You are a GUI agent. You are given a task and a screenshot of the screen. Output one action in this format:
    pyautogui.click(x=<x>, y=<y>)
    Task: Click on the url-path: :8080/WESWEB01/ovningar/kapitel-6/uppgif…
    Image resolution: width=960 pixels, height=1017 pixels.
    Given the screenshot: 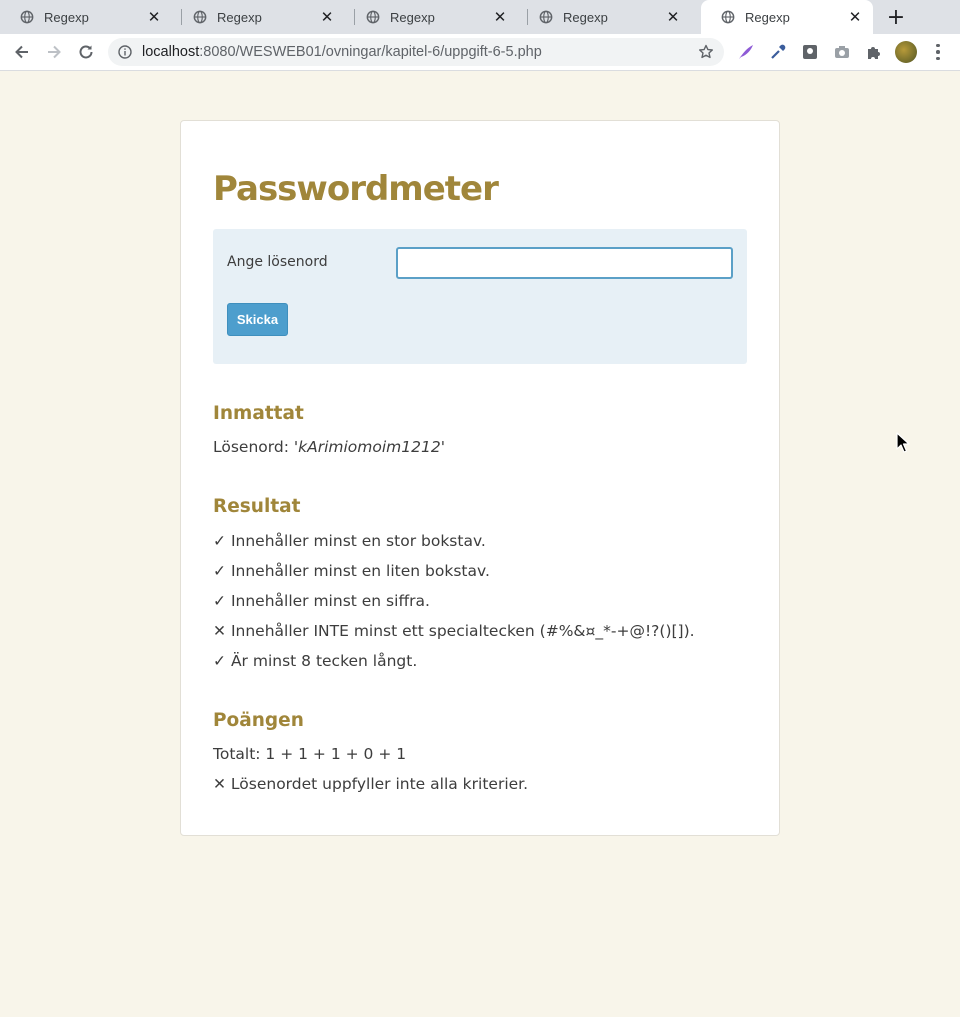 What is the action you would take?
    pyautogui.click(x=370, y=52)
    